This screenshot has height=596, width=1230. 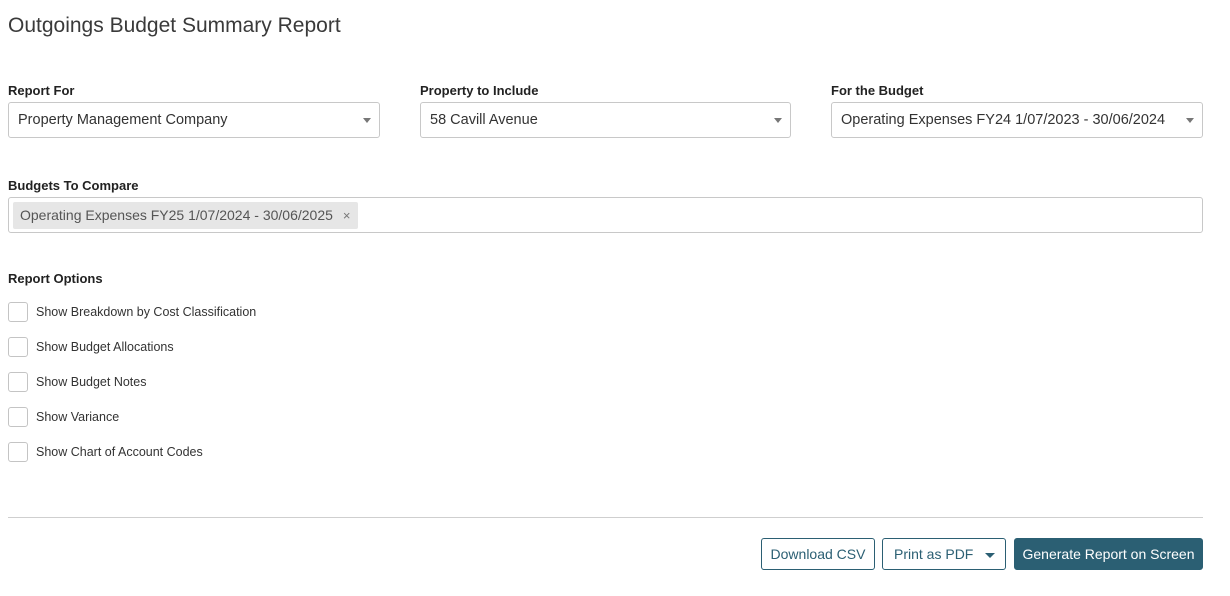 What do you see at coordinates (484, 120) in the screenshot?
I see `property-value: 58 Cavill Avenue` at bounding box center [484, 120].